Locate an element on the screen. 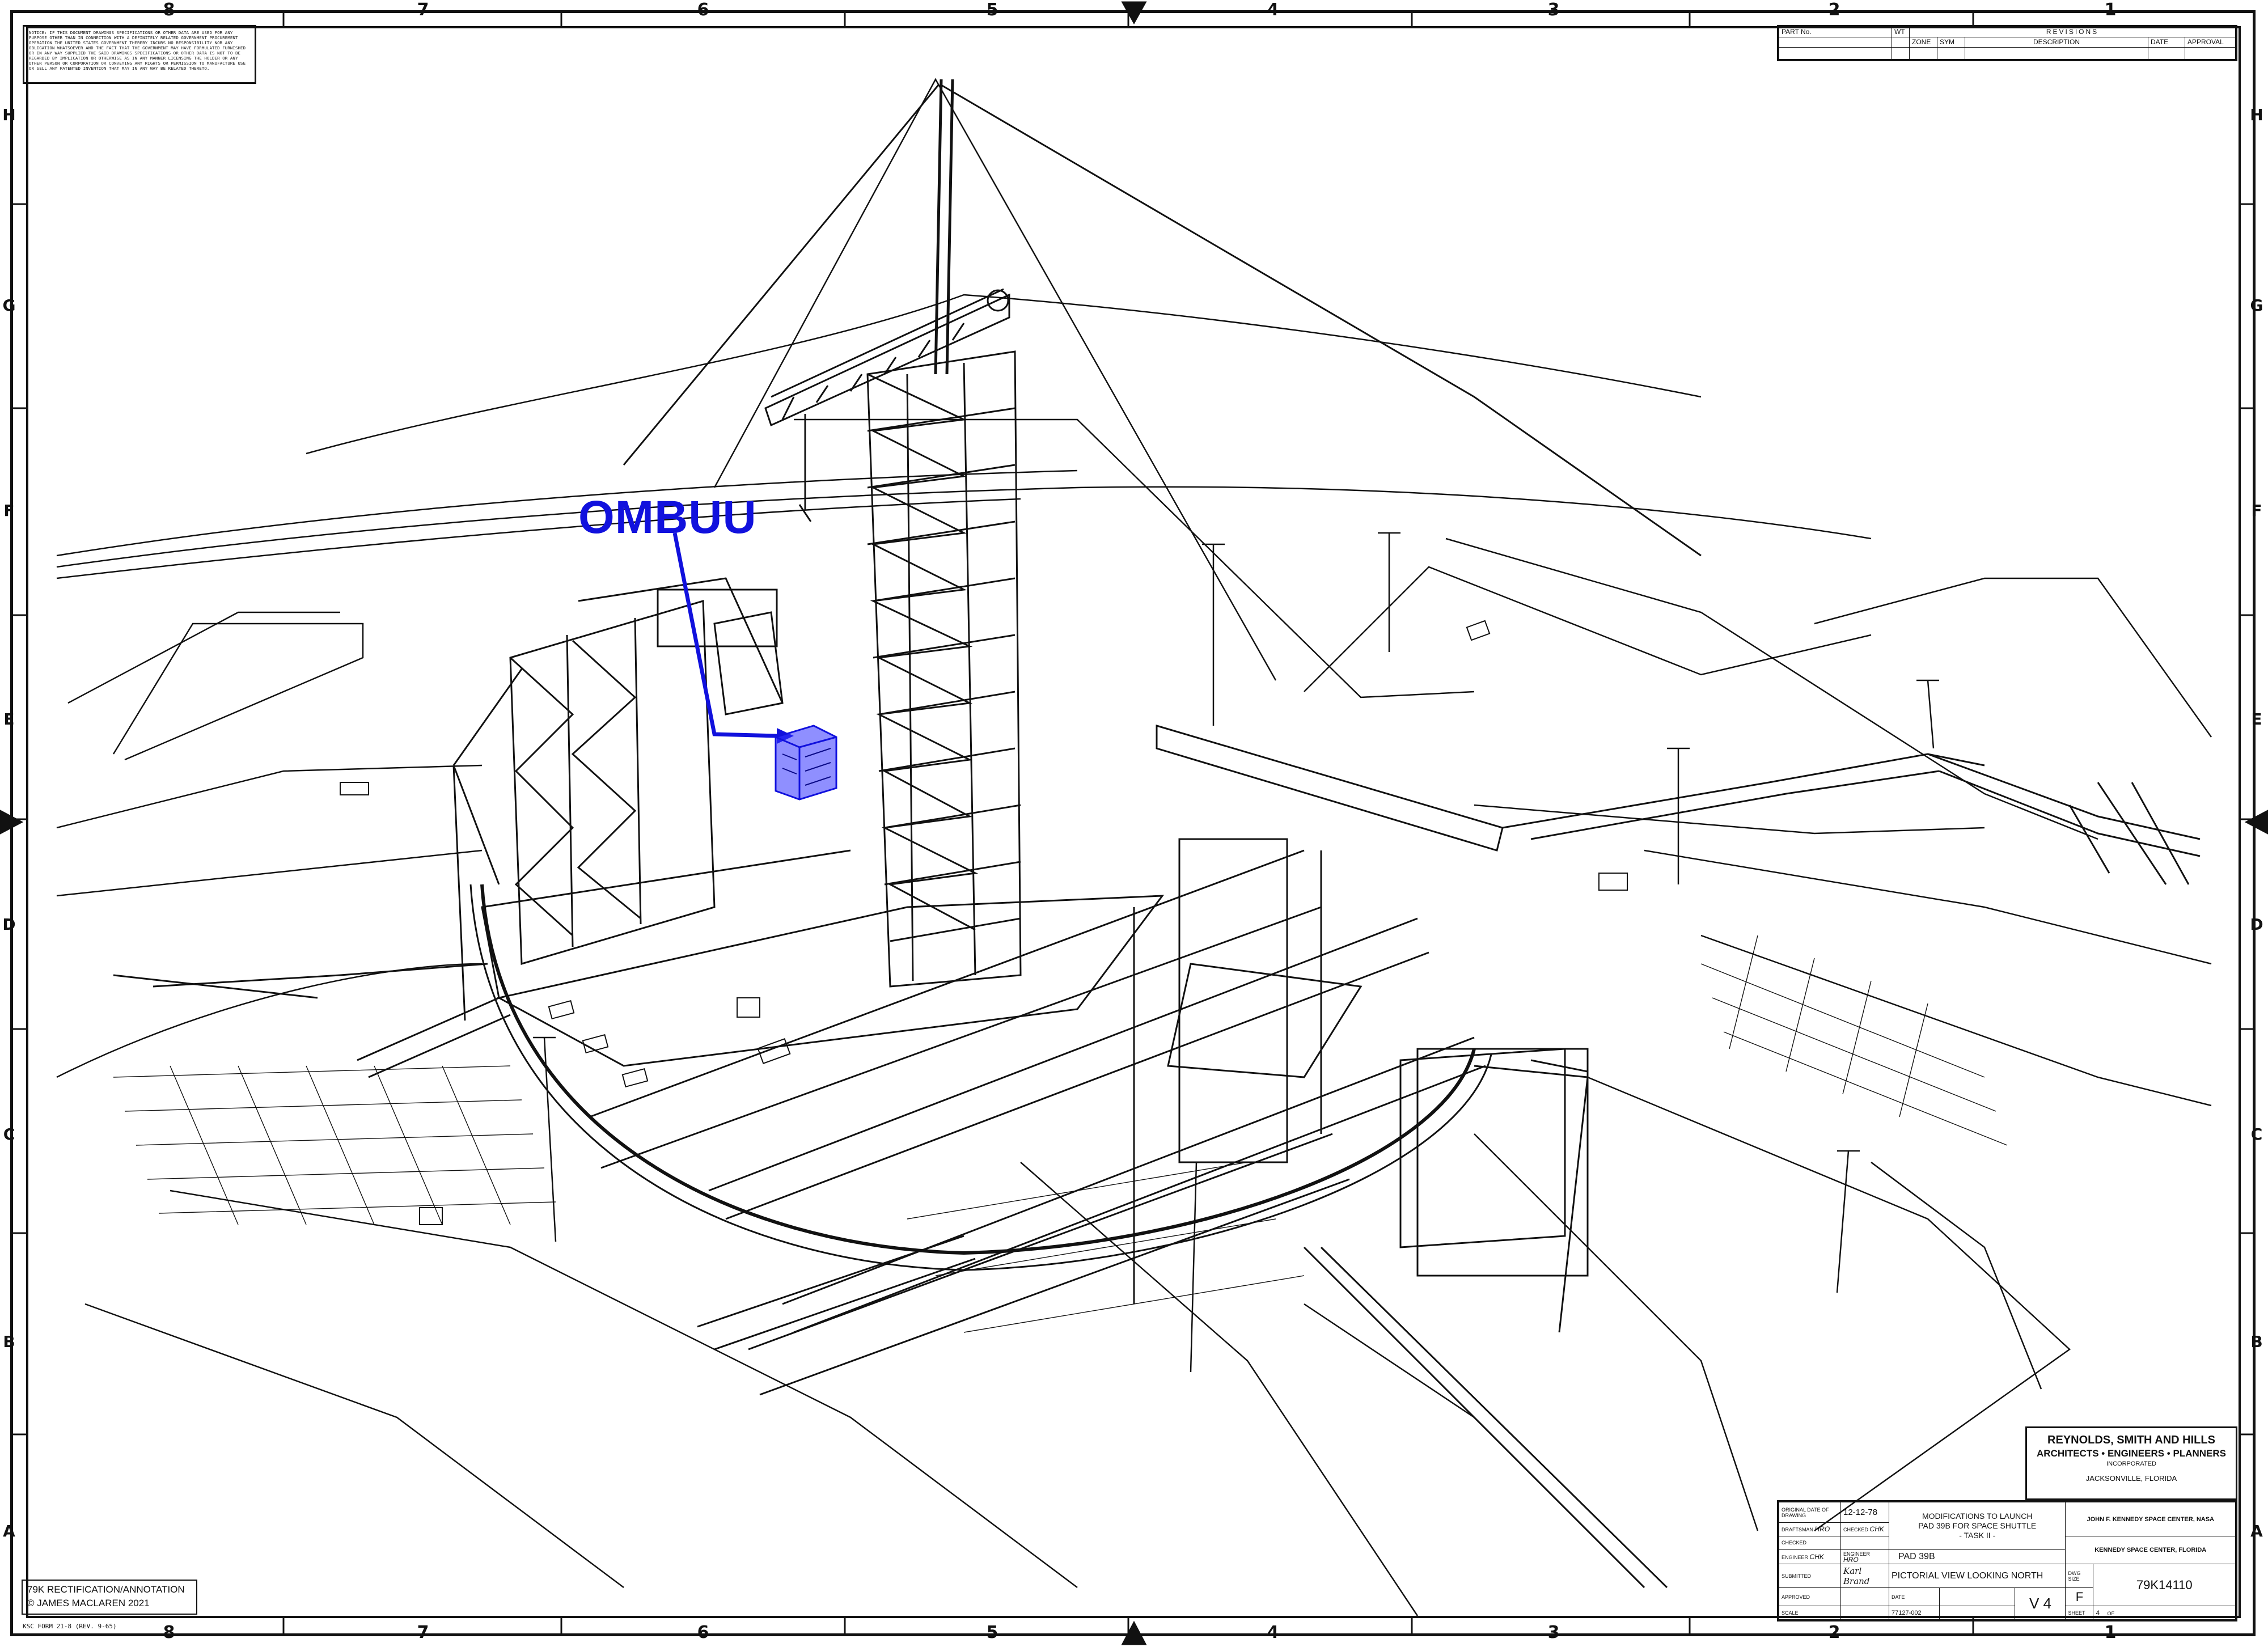  wt-label: WT is located at coordinates (1901, 32).